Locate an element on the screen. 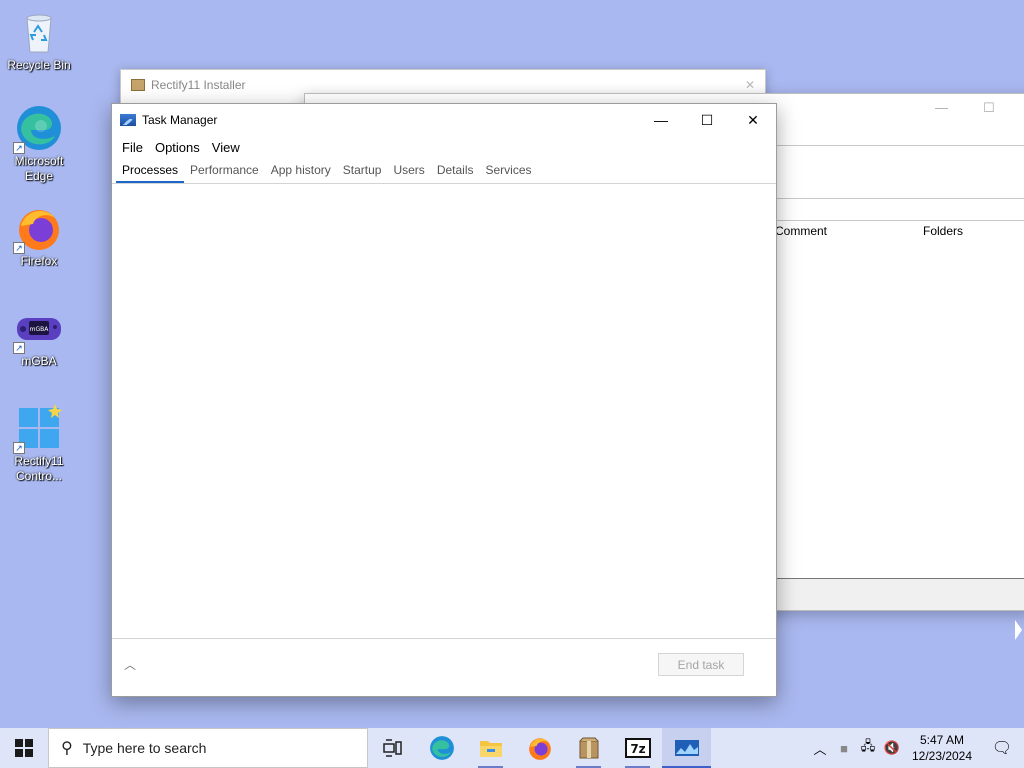 Image resolution: width=1024 pixels, height=768 pixels. search-placeholder: Type here to search is located at coordinates (144, 748).